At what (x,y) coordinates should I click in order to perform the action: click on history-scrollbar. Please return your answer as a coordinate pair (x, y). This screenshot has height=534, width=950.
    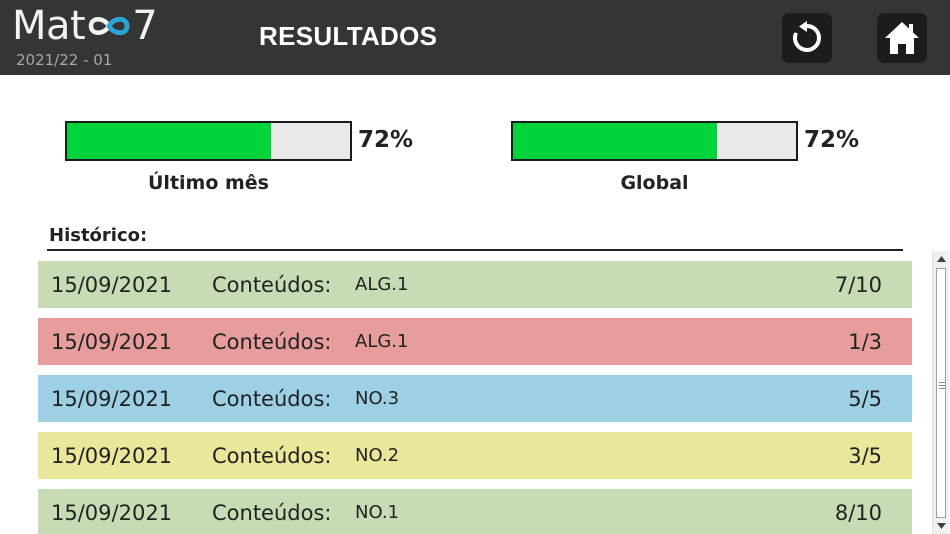
    Looking at the image, I should click on (940, 392).